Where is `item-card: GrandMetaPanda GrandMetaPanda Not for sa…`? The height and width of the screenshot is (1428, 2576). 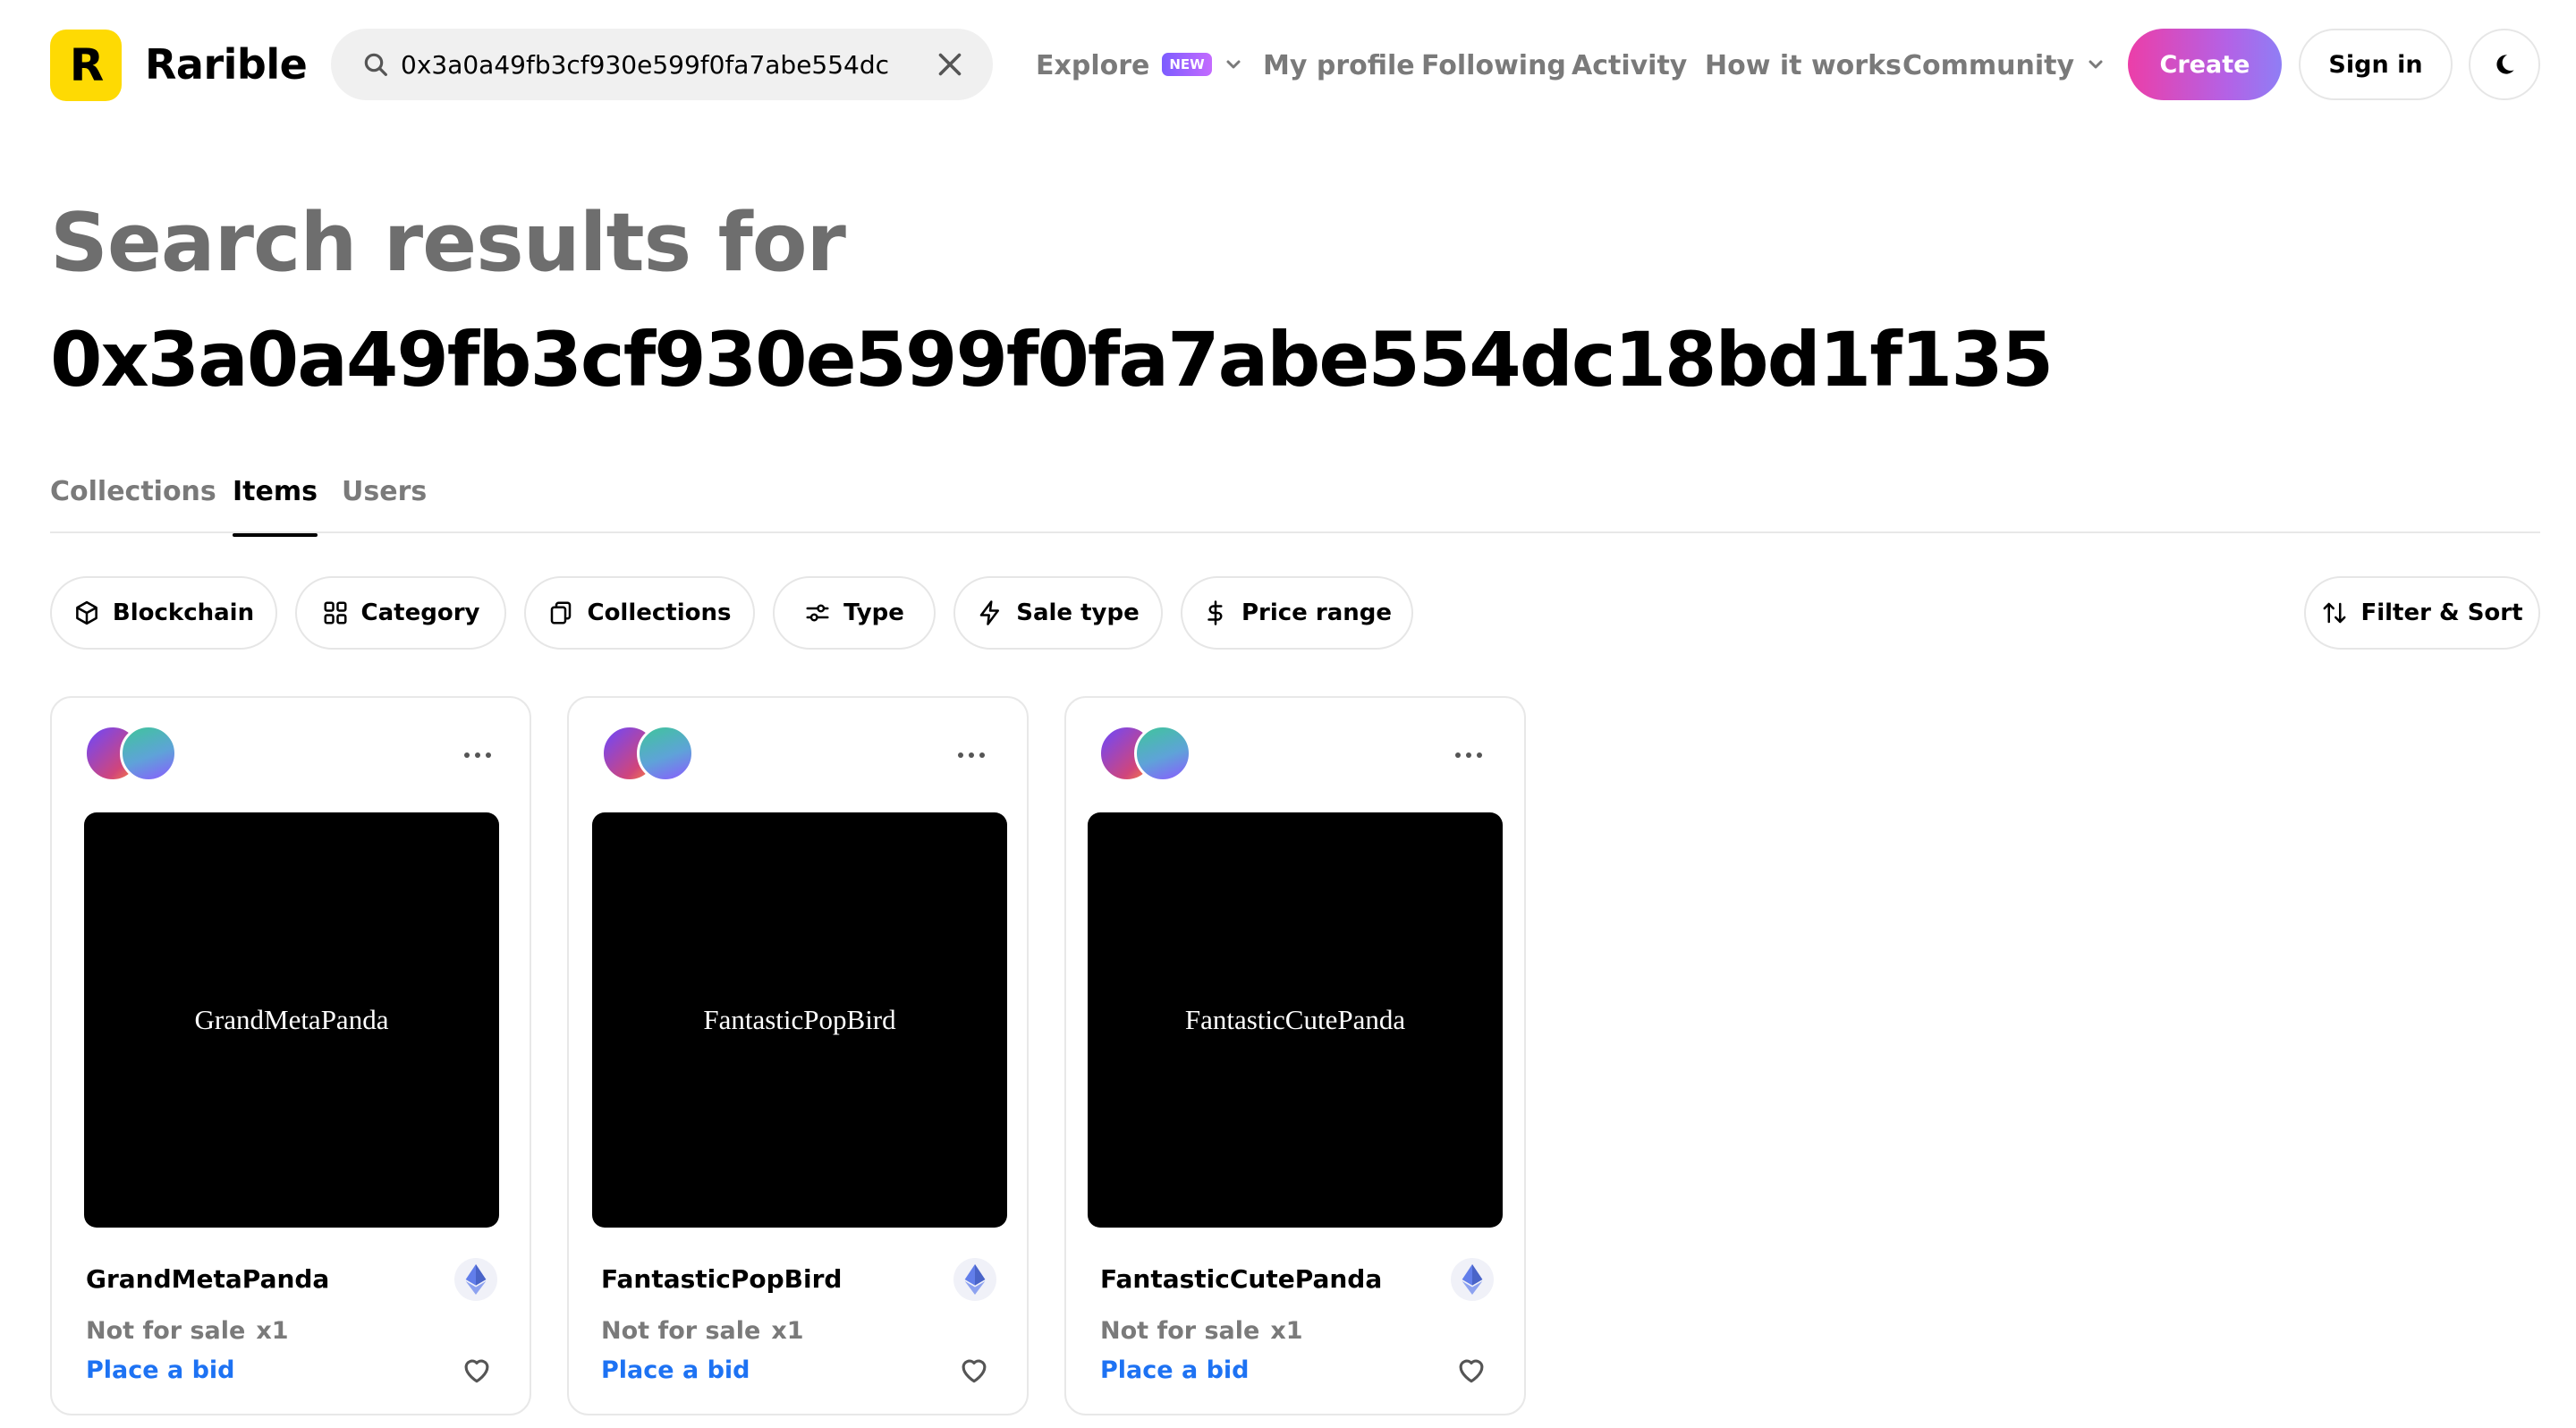 item-card: GrandMetaPanda GrandMetaPanda Not for sa… is located at coordinates (290, 1055).